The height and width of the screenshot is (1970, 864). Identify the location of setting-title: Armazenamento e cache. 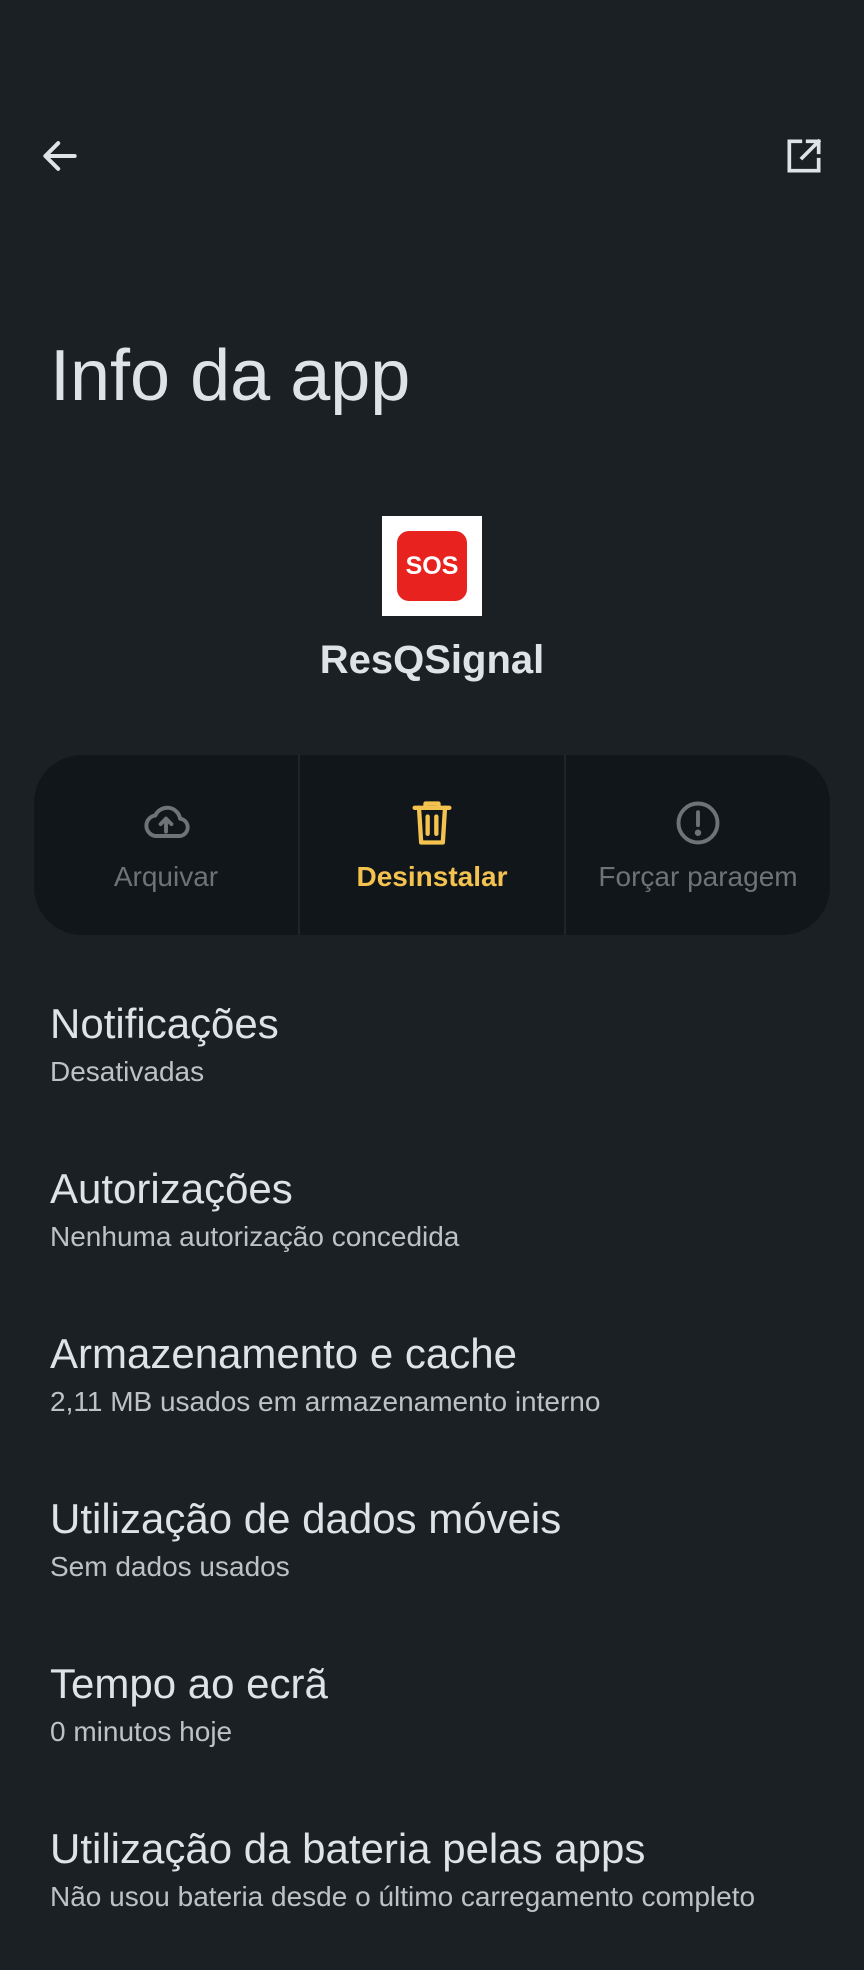
(283, 1353).